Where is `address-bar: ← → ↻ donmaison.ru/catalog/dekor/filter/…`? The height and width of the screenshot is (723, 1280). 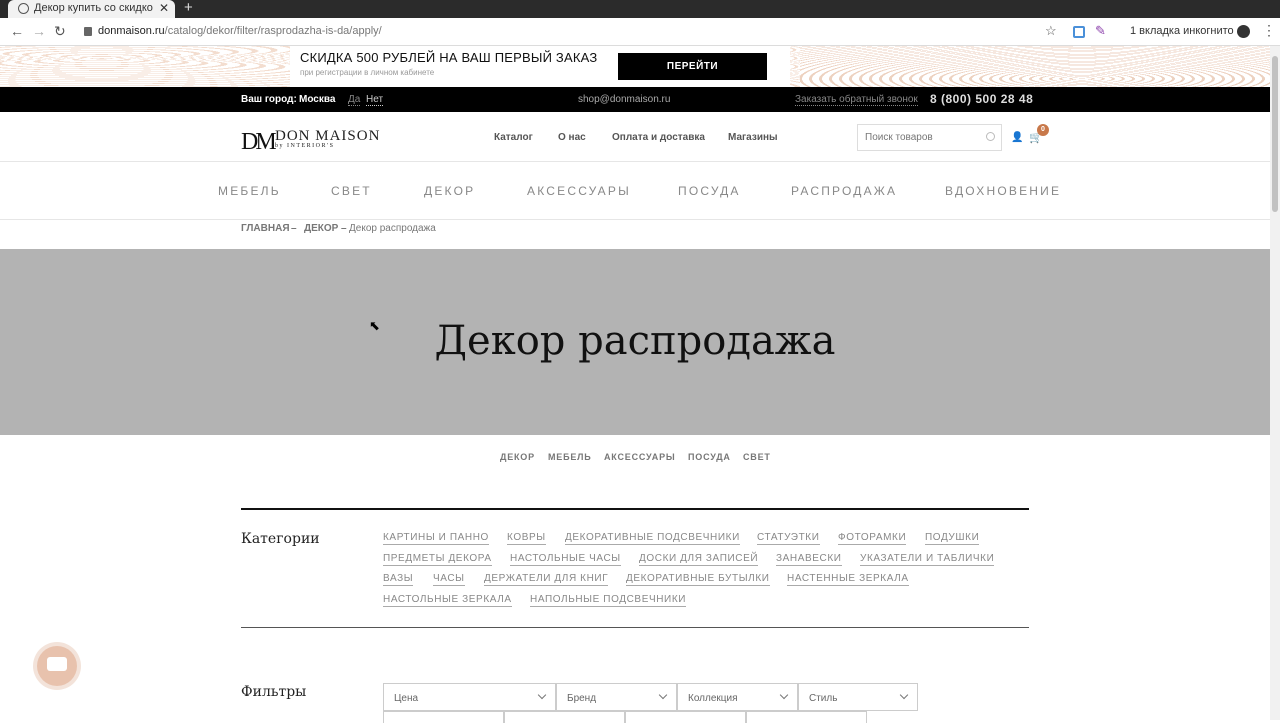
address-bar: ← → ↻ donmaison.ru/catalog/dekor/filter/… is located at coordinates (640, 32).